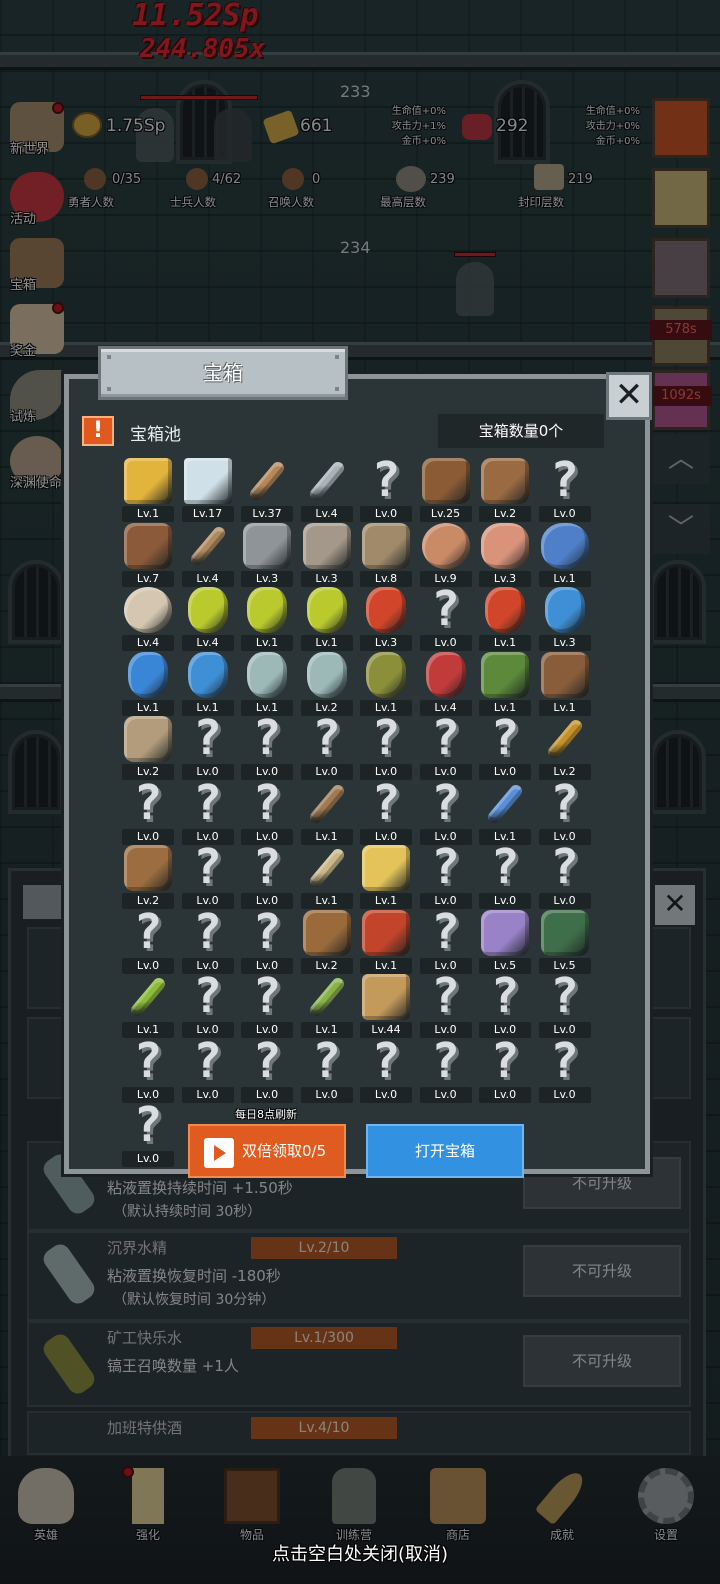 Image resolution: width=720 pixels, height=1584 pixels. I want to click on item-level: Lv.3, so click(505, 578).